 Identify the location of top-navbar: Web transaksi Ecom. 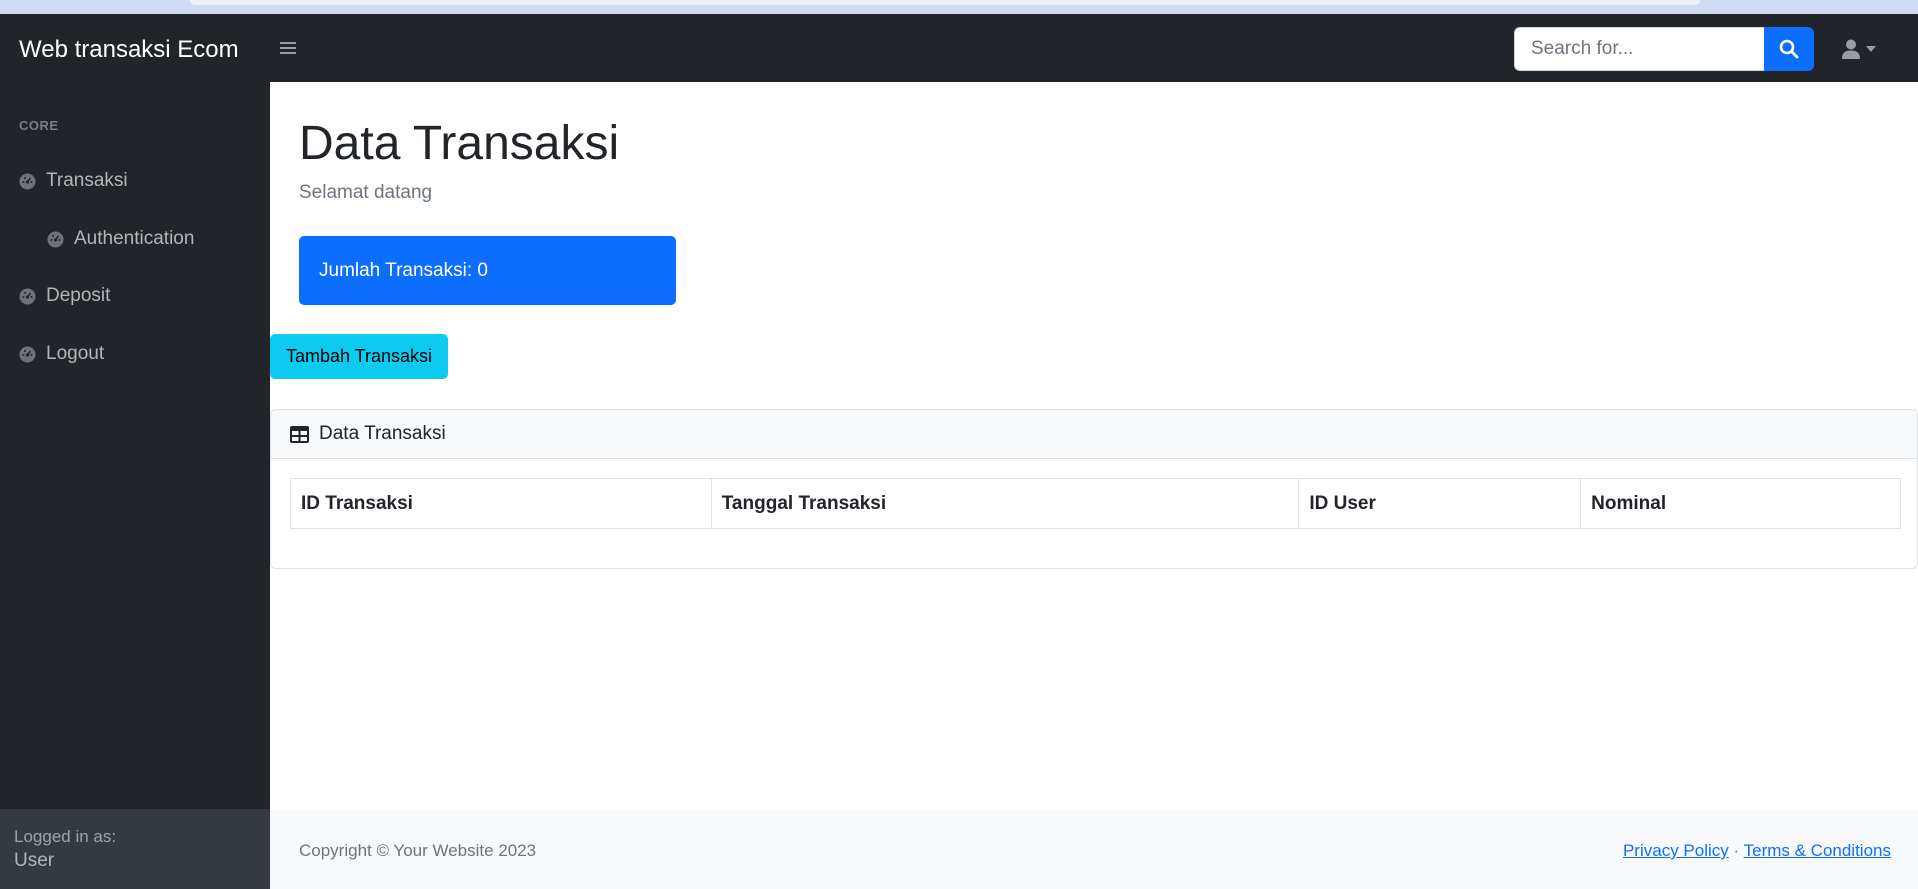
(959, 48).